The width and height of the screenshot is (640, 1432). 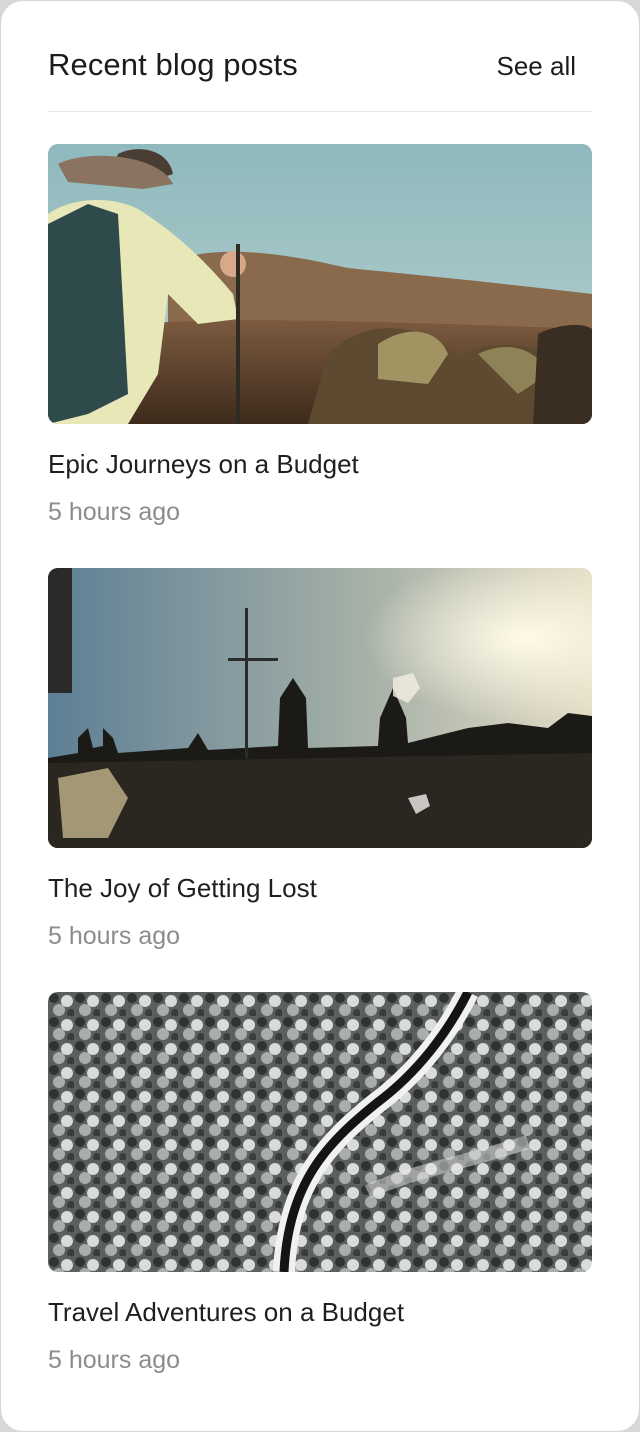 What do you see at coordinates (320, 76) in the screenshot?
I see `card-header: Recent blog posts See all` at bounding box center [320, 76].